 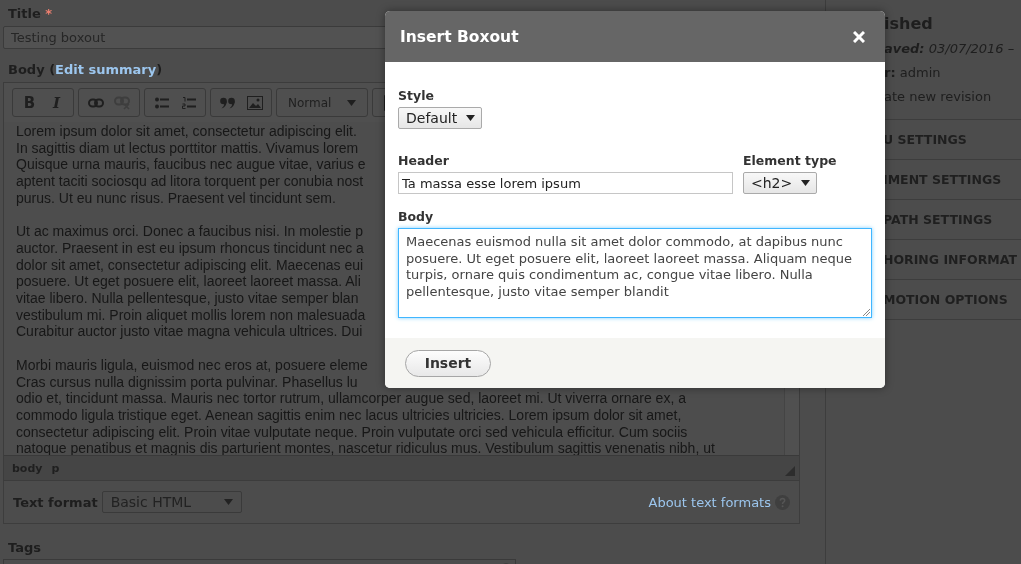 What do you see at coordinates (790, 160) in the screenshot?
I see `element-type-label: Element type` at bounding box center [790, 160].